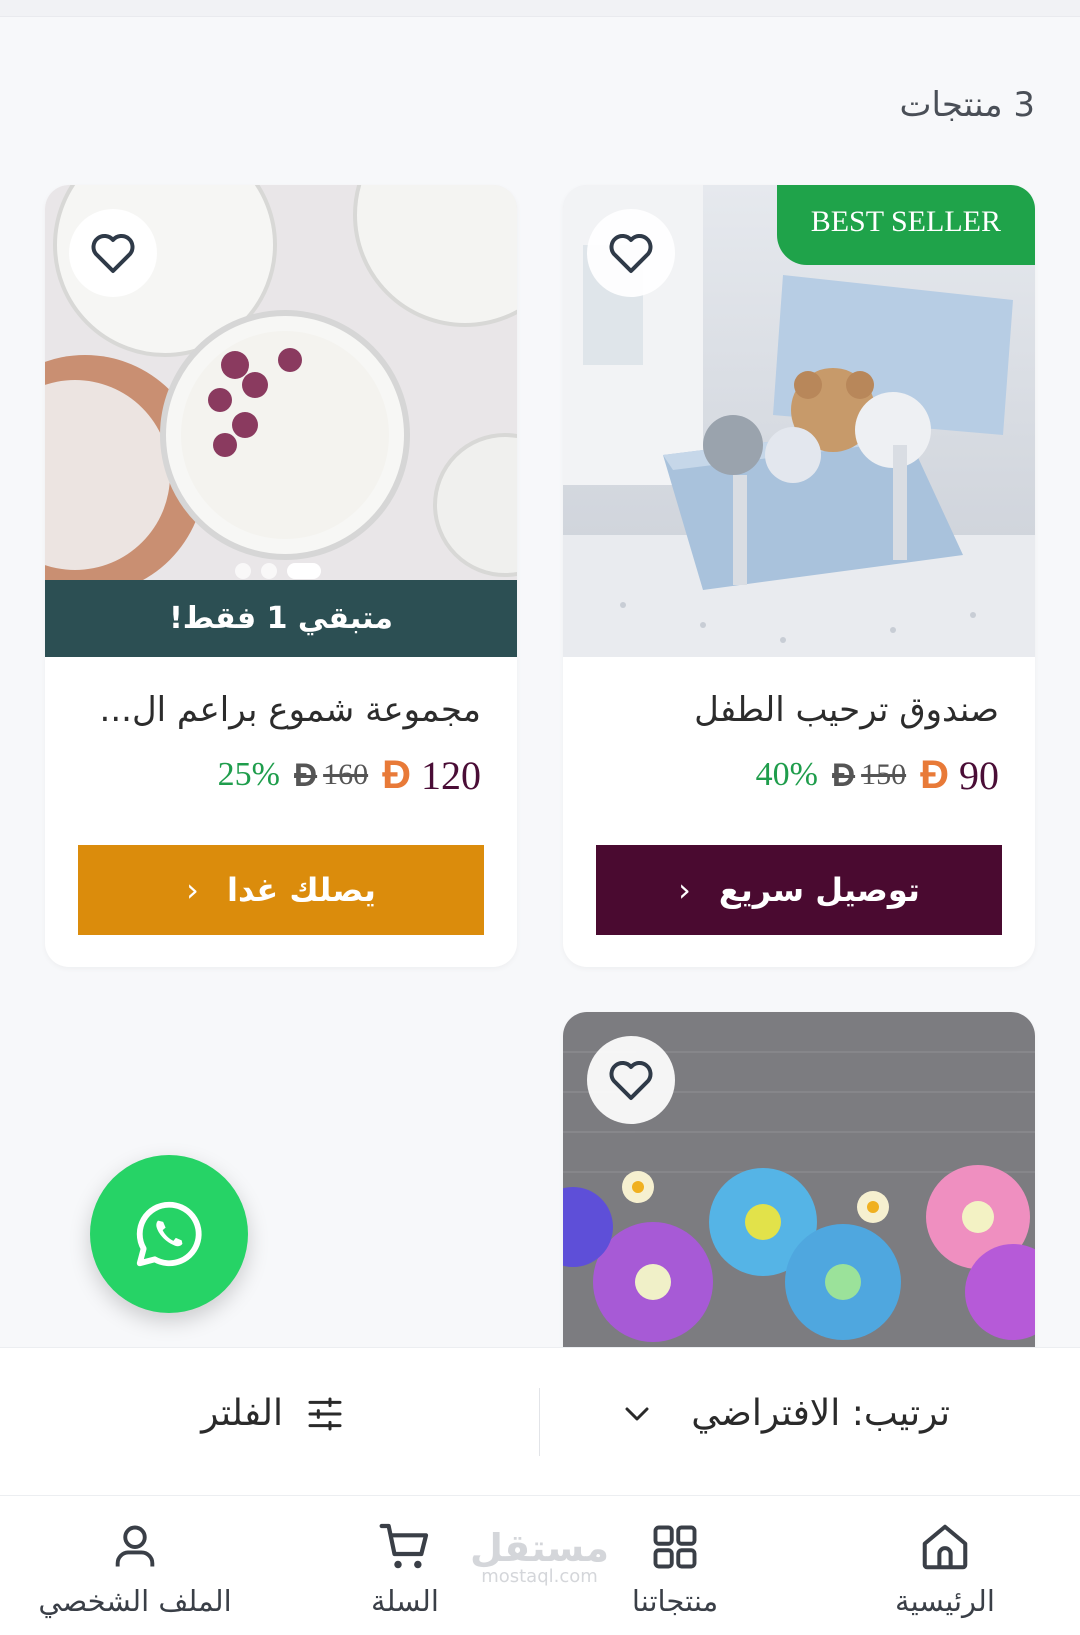 Image resolution: width=1080 pixels, height=1635 pixels. Describe the element at coordinates (242, 1413) in the screenshot. I see `filter-label: الفلتر` at that location.